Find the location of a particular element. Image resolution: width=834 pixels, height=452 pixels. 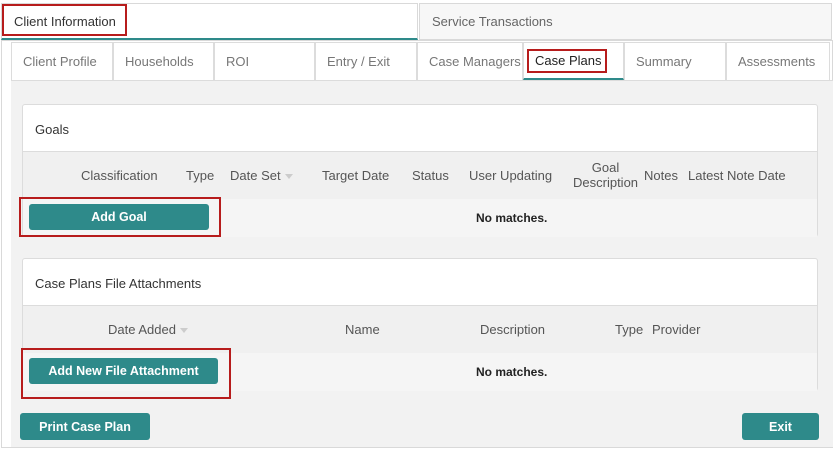

tab-service-transactions: Service Transactions is located at coordinates (625, 21).